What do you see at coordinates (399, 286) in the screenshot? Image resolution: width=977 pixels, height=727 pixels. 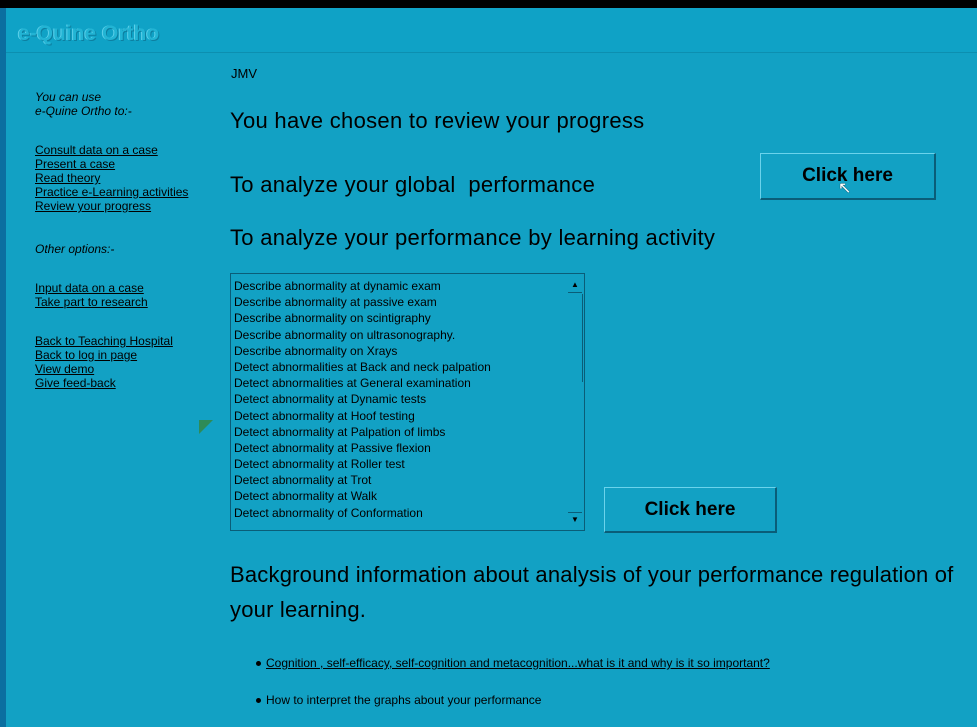 I see `list-item: Describe abnormality at dynamic exam` at bounding box center [399, 286].